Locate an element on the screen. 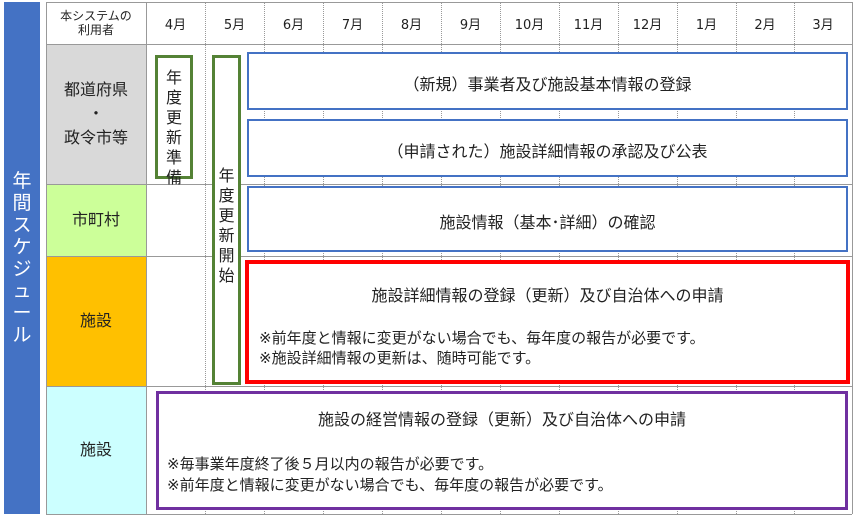  side-char: ュ is located at coordinates (22, 291).